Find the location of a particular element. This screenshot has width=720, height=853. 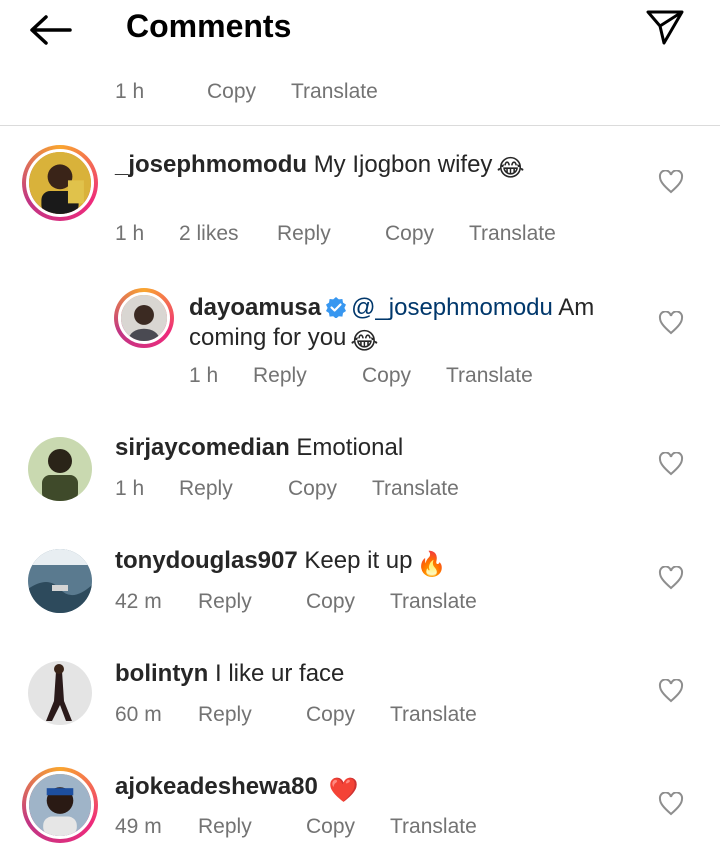

caption-time: 1 h is located at coordinates (130, 91).